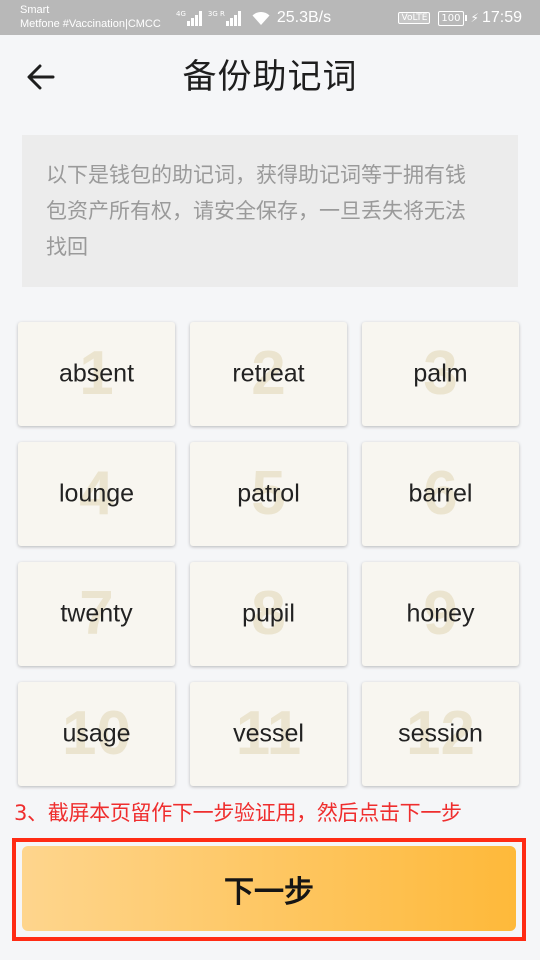  What do you see at coordinates (181, 14) in the screenshot?
I see `sim1-network-tag: 4G` at bounding box center [181, 14].